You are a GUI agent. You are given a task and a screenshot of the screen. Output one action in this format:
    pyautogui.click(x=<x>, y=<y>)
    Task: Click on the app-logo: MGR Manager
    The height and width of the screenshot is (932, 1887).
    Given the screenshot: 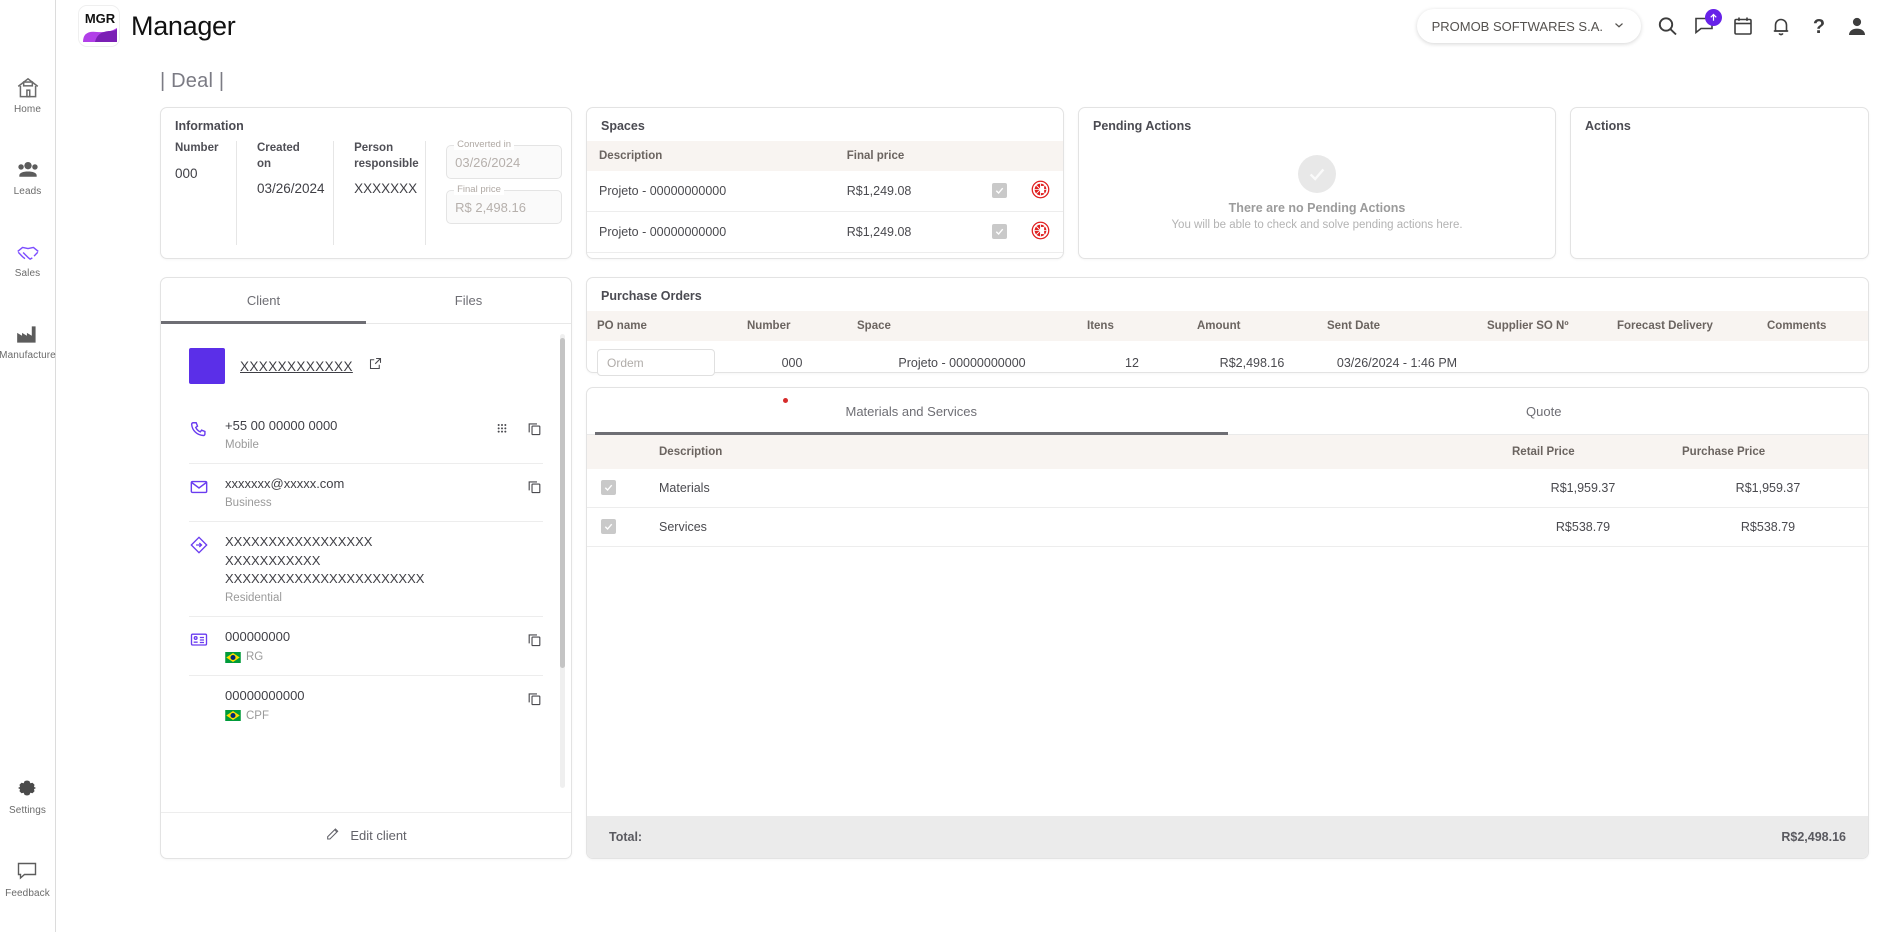 What is the action you would take?
    pyautogui.click(x=157, y=26)
    